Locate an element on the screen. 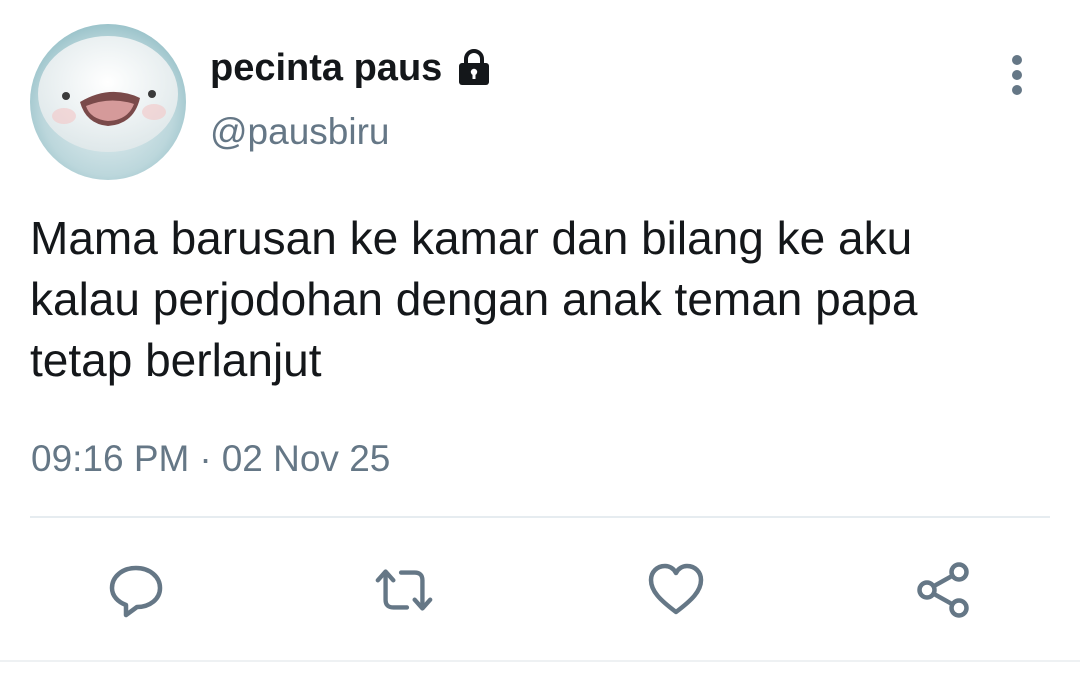 This screenshot has height=681, width=1080. share-button is located at coordinates (944, 590).